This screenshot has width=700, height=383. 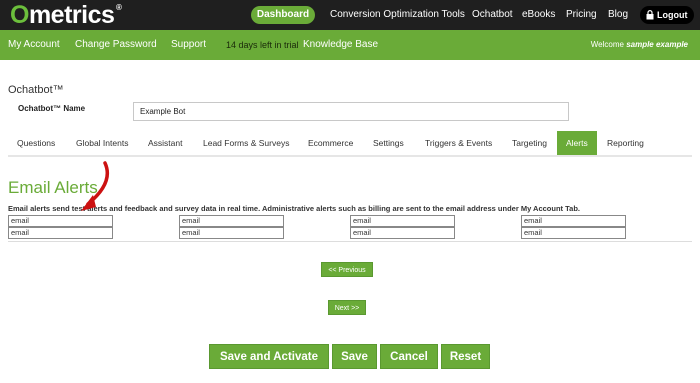 I want to click on tab-lead-forms-surveys: Lead Forms & Surveys, so click(x=246, y=143).